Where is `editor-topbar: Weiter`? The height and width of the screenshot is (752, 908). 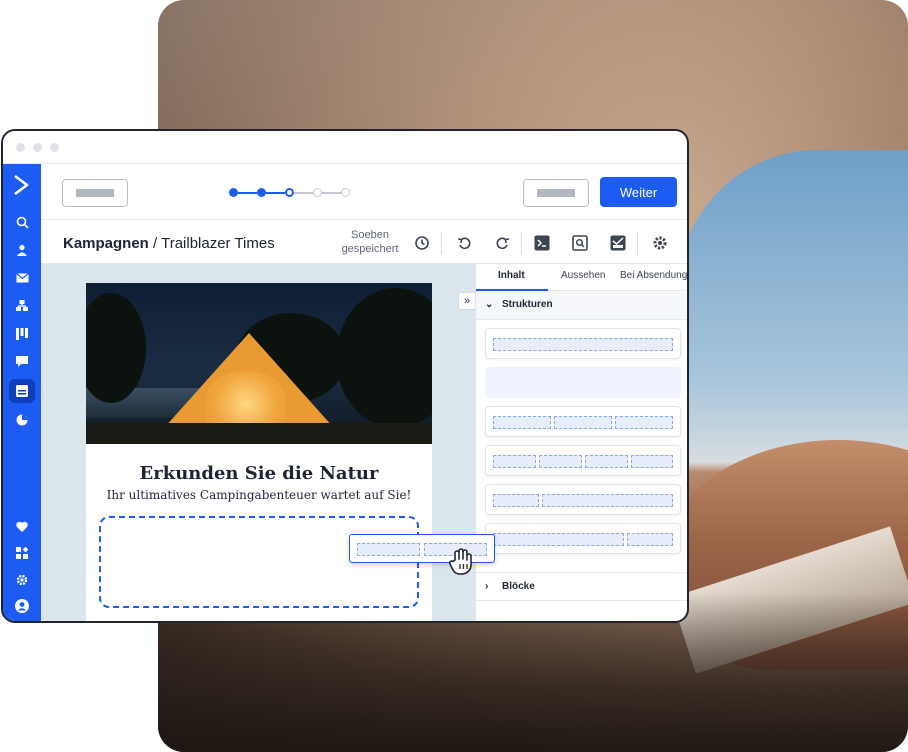 editor-topbar: Weiter is located at coordinates (364, 192).